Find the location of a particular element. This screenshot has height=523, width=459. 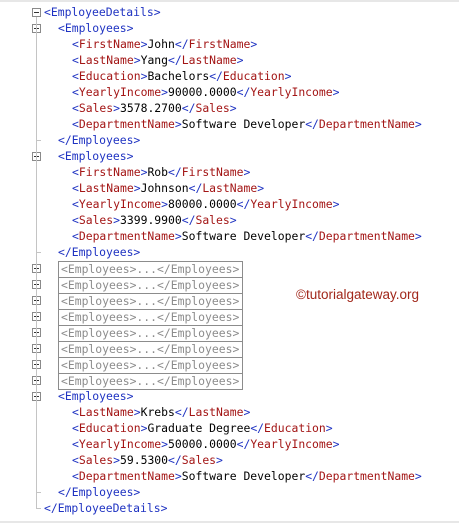

field-line: <Education>Graduate Degree</Education> is located at coordinates (202, 428).